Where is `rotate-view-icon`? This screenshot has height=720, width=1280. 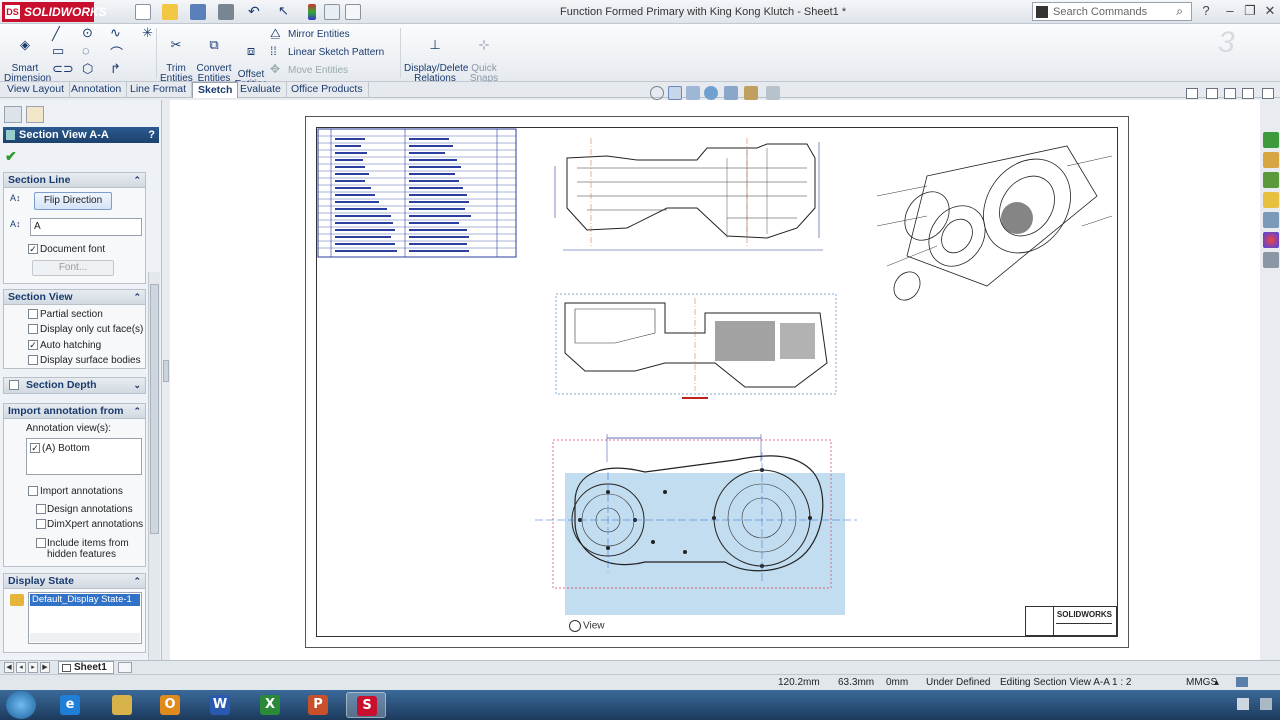 rotate-view-icon is located at coordinates (711, 93).